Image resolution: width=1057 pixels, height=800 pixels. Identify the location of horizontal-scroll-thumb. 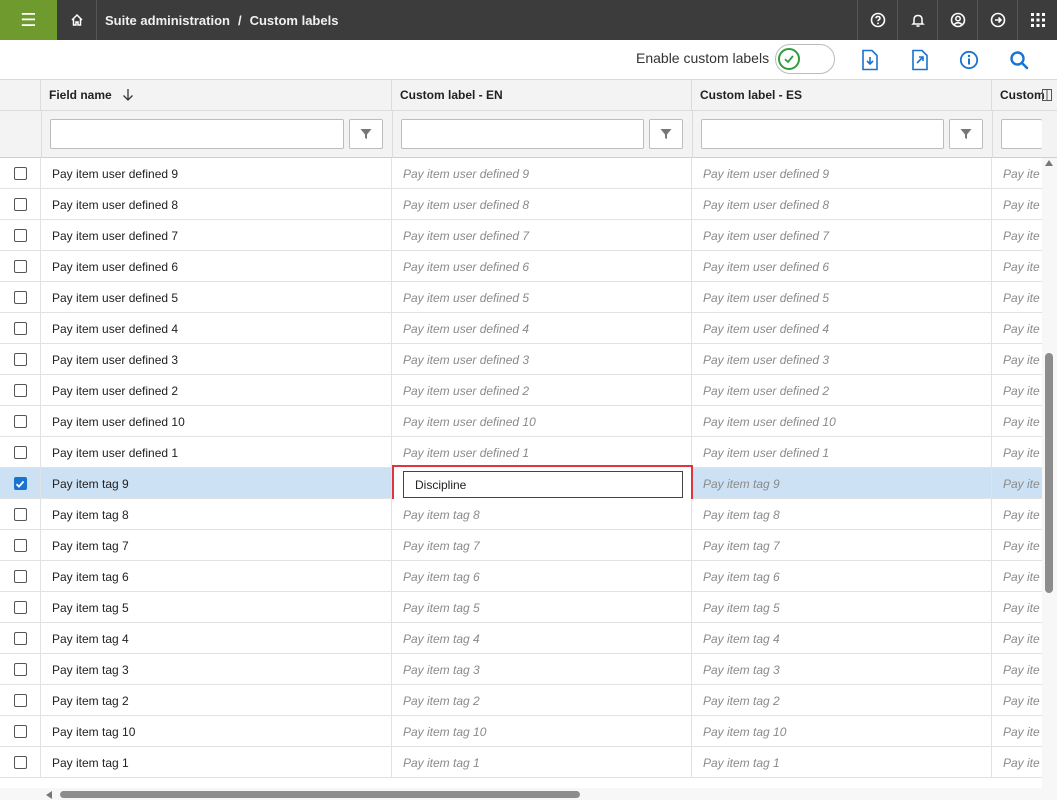
(320, 794).